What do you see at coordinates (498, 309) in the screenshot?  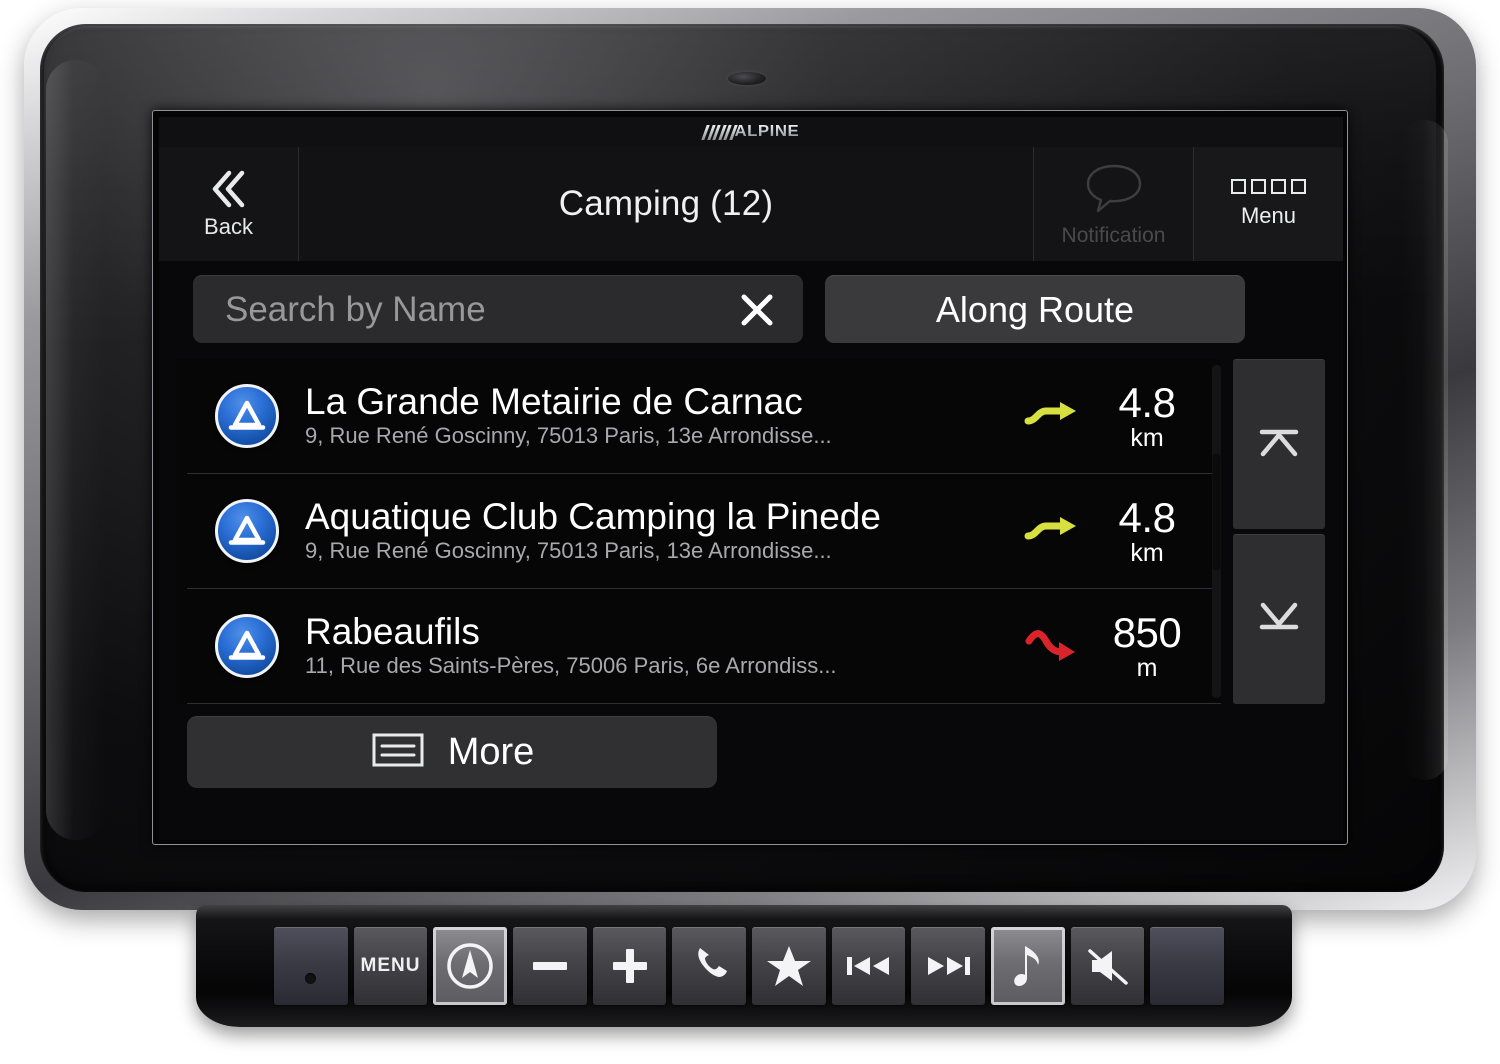 I see `search-input: Search by Name` at bounding box center [498, 309].